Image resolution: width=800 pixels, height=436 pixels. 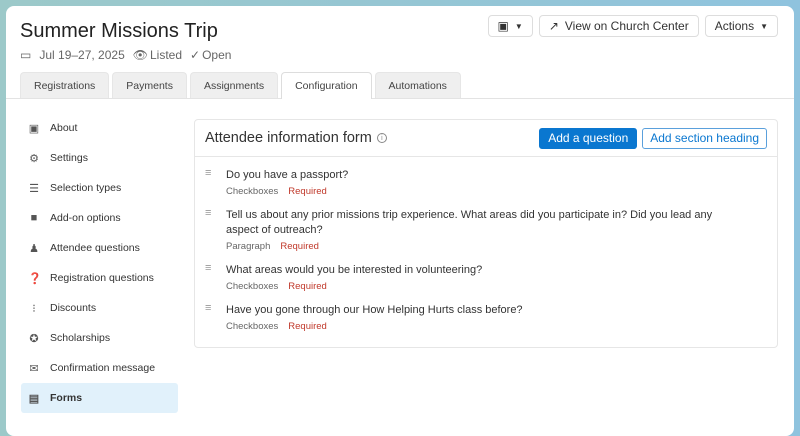 I want to click on page-title: Summer Missions Trip, so click(x=119, y=31).